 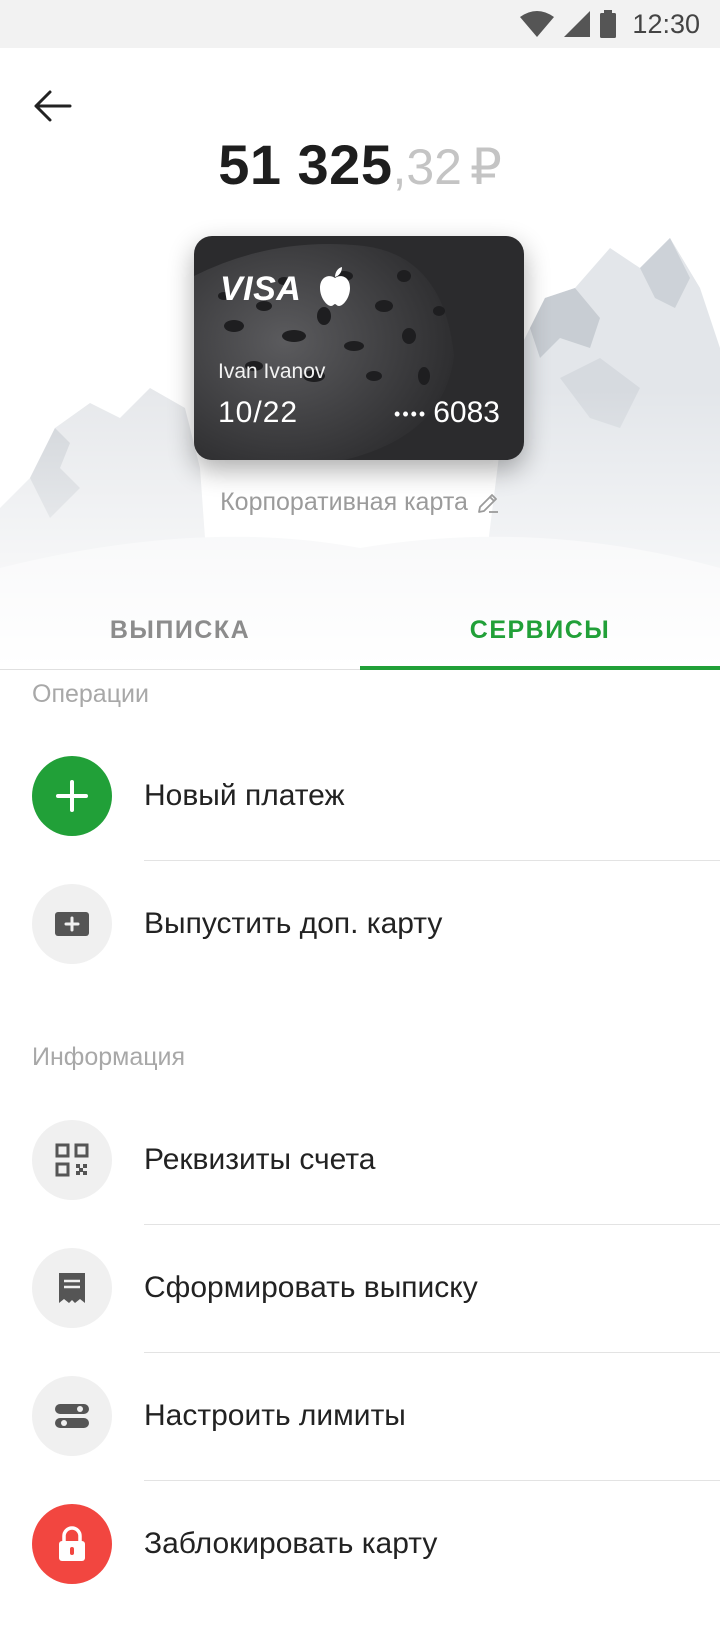 I want to click on set-limits-label: Настроить лимиты, so click(x=275, y=1415).